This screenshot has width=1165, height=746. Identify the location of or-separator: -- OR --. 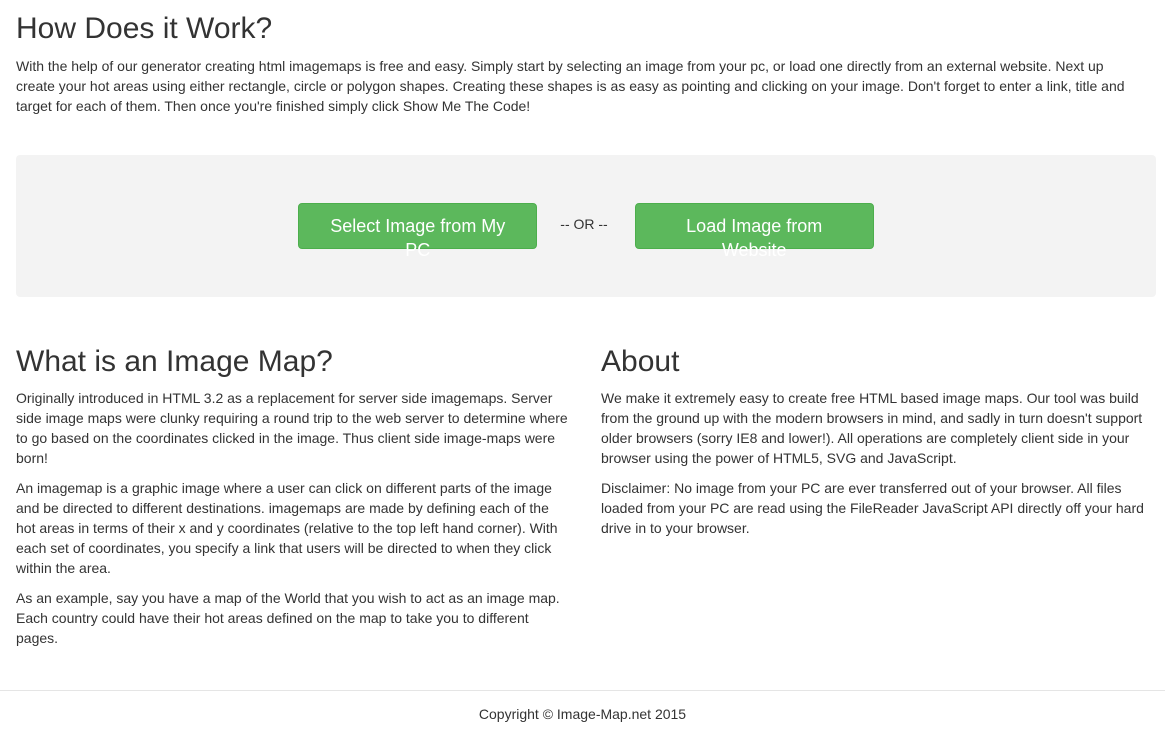
(584, 224).